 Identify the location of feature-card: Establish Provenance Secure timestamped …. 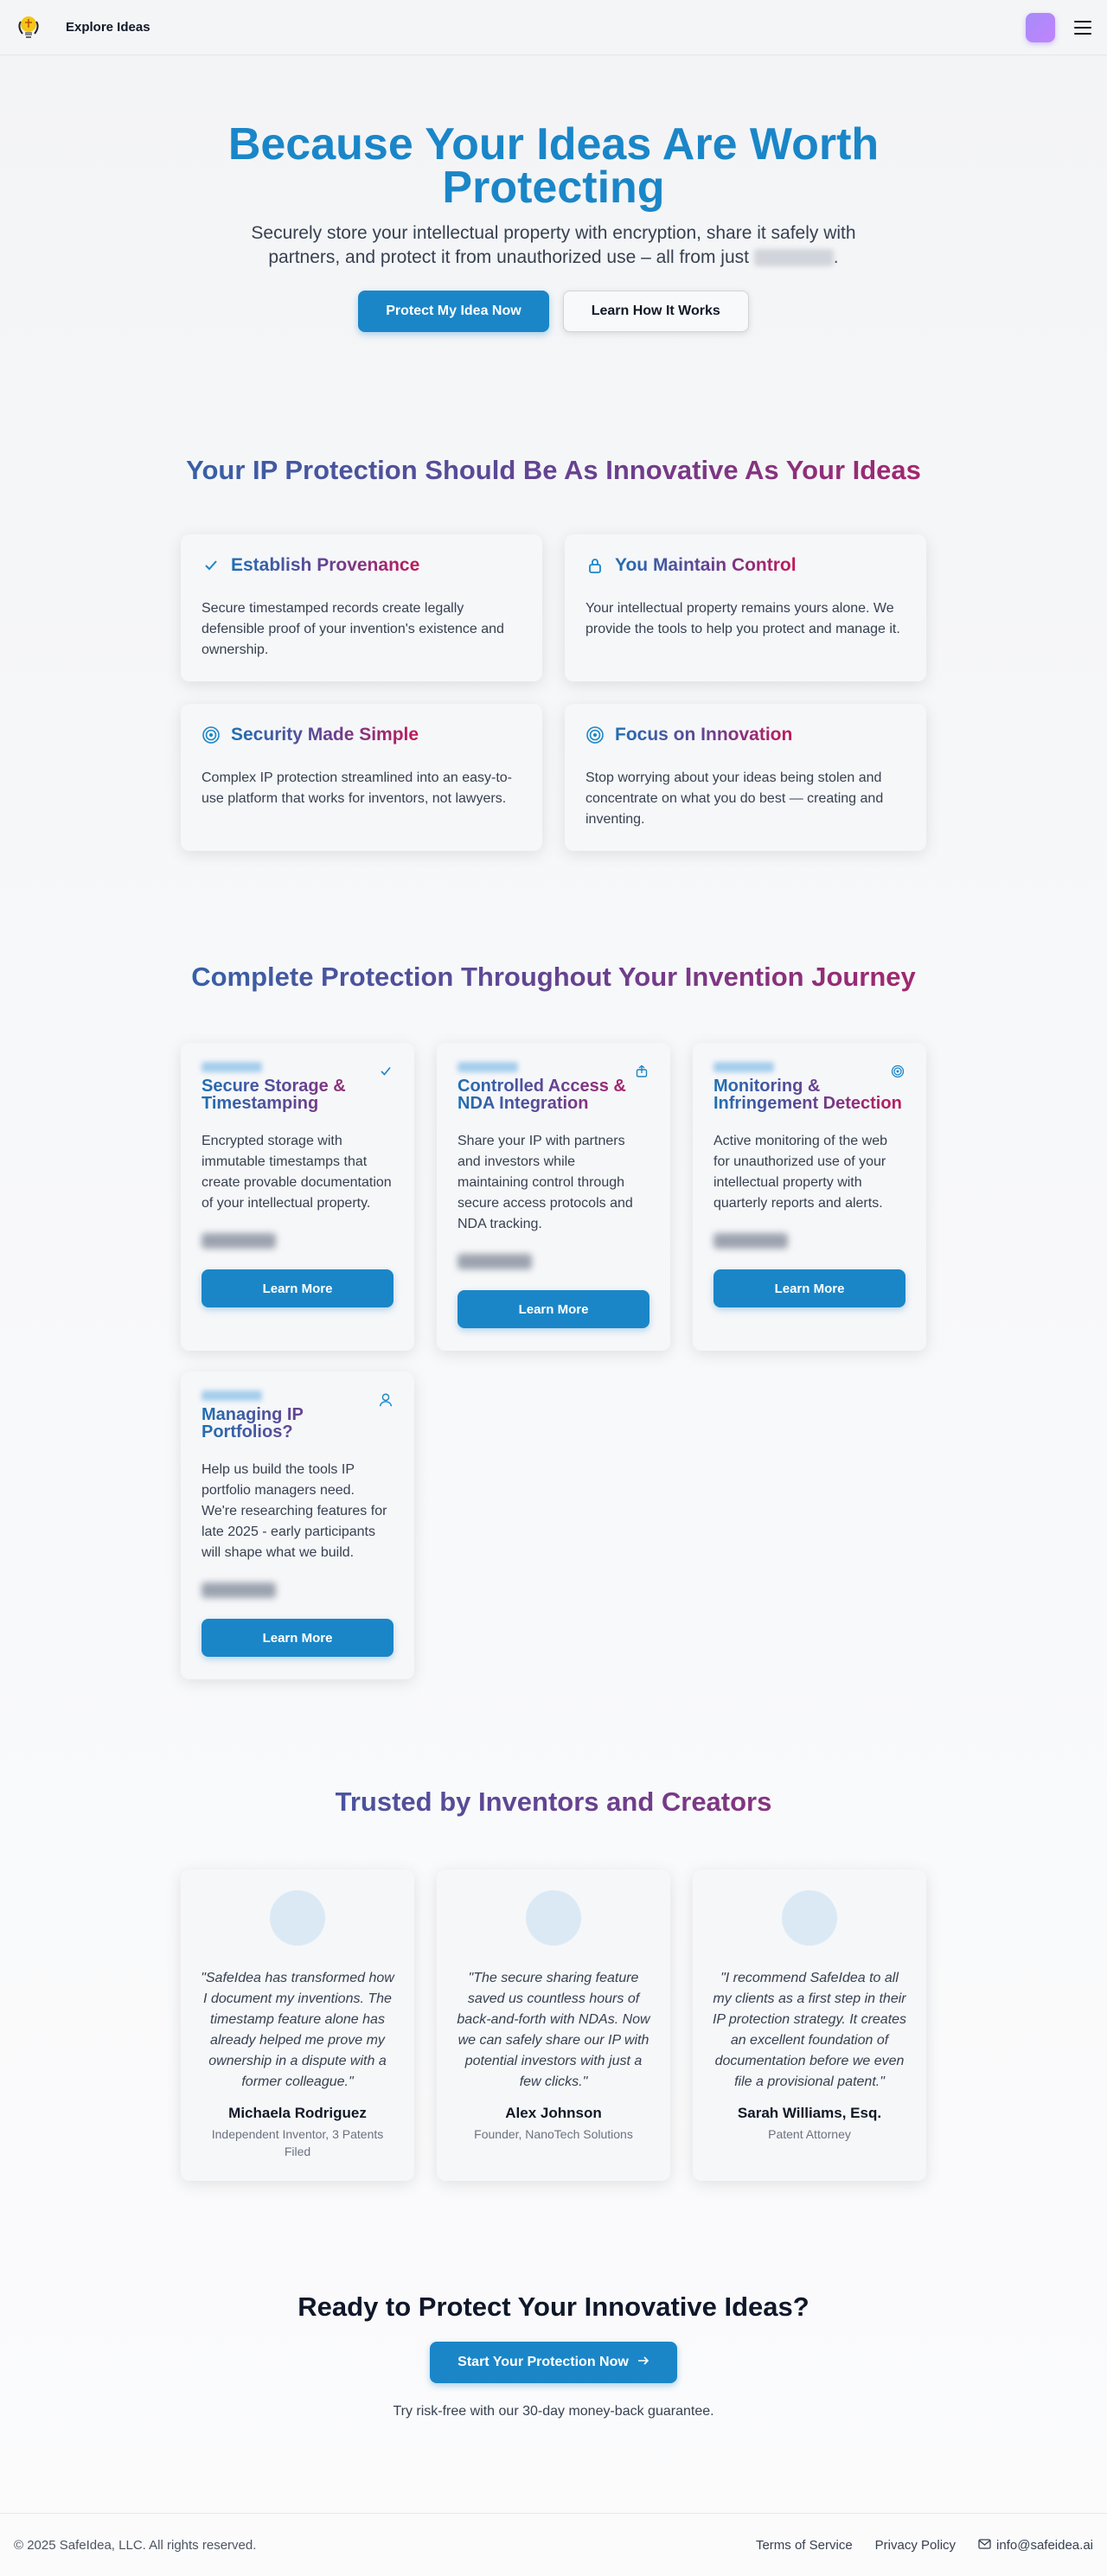
(361, 607).